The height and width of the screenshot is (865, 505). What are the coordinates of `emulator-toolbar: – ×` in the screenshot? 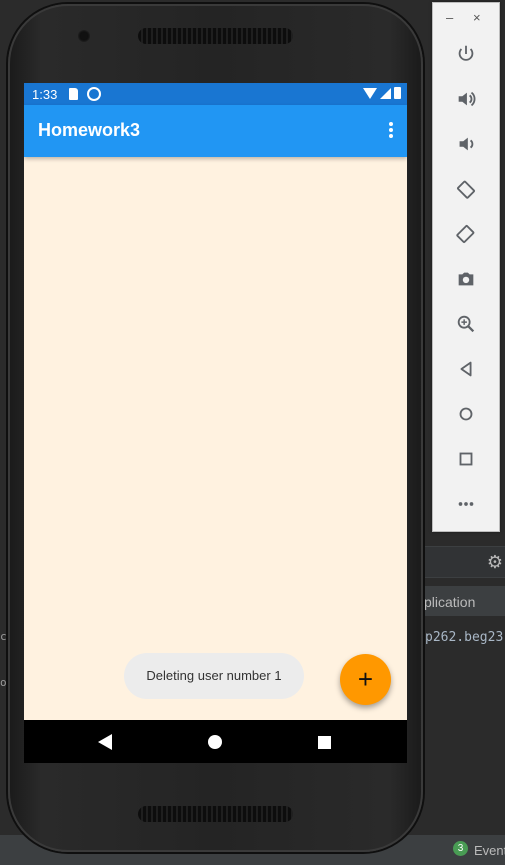 It's located at (466, 267).